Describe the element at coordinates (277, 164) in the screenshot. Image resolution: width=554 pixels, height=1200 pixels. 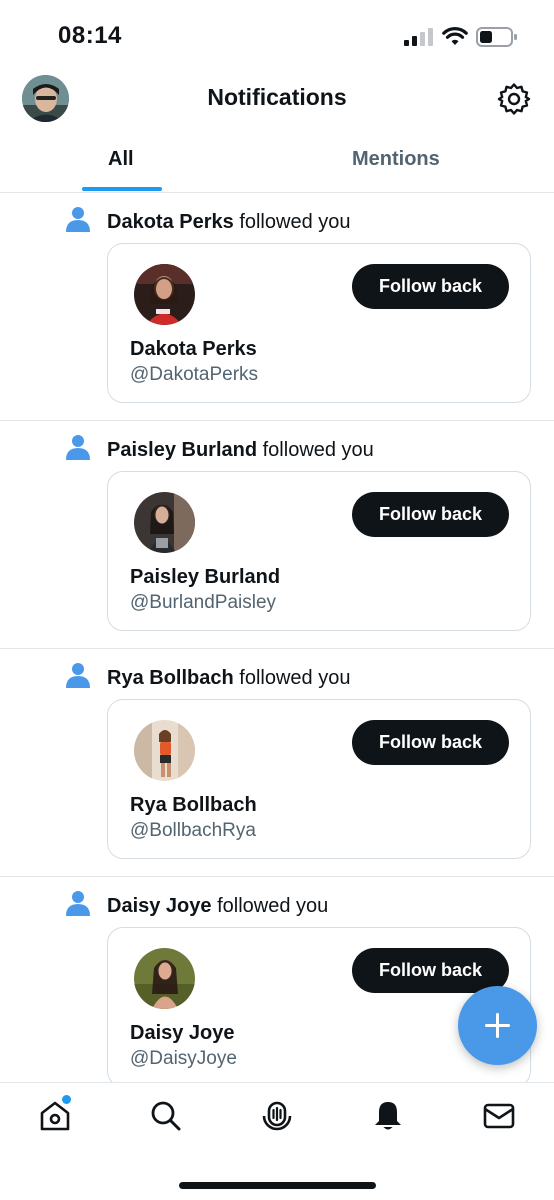
I see `tab-bar: All Mentions` at that location.